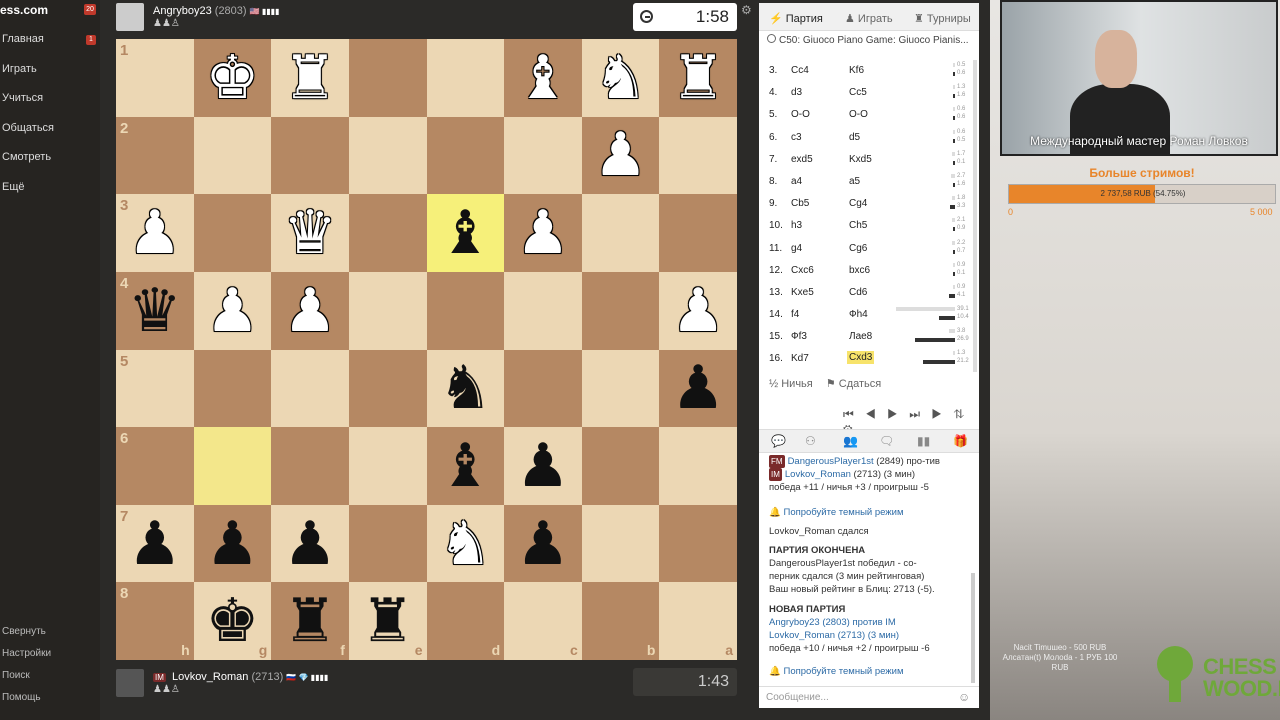  What do you see at coordinates (23, 39) in the screenshot?
I see `nav-home: Главная` at bounding box center [23, 39].